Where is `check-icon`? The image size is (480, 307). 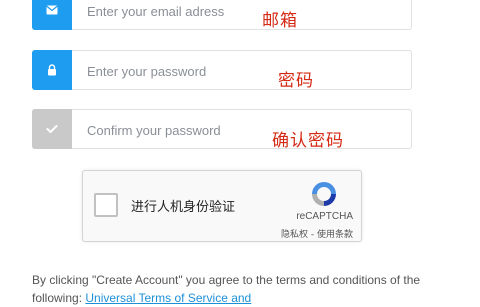
check-icon is located at coordinates (52, 129).